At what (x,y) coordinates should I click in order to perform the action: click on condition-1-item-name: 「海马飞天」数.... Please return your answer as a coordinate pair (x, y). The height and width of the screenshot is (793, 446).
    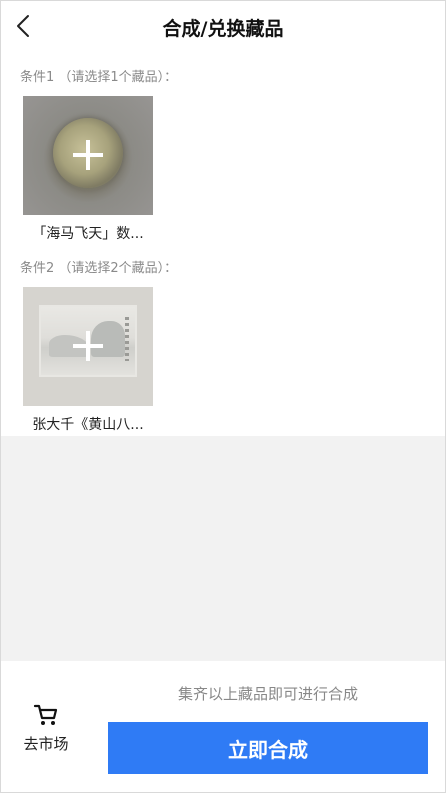
    Looking at the image, I should click on (88, 234).